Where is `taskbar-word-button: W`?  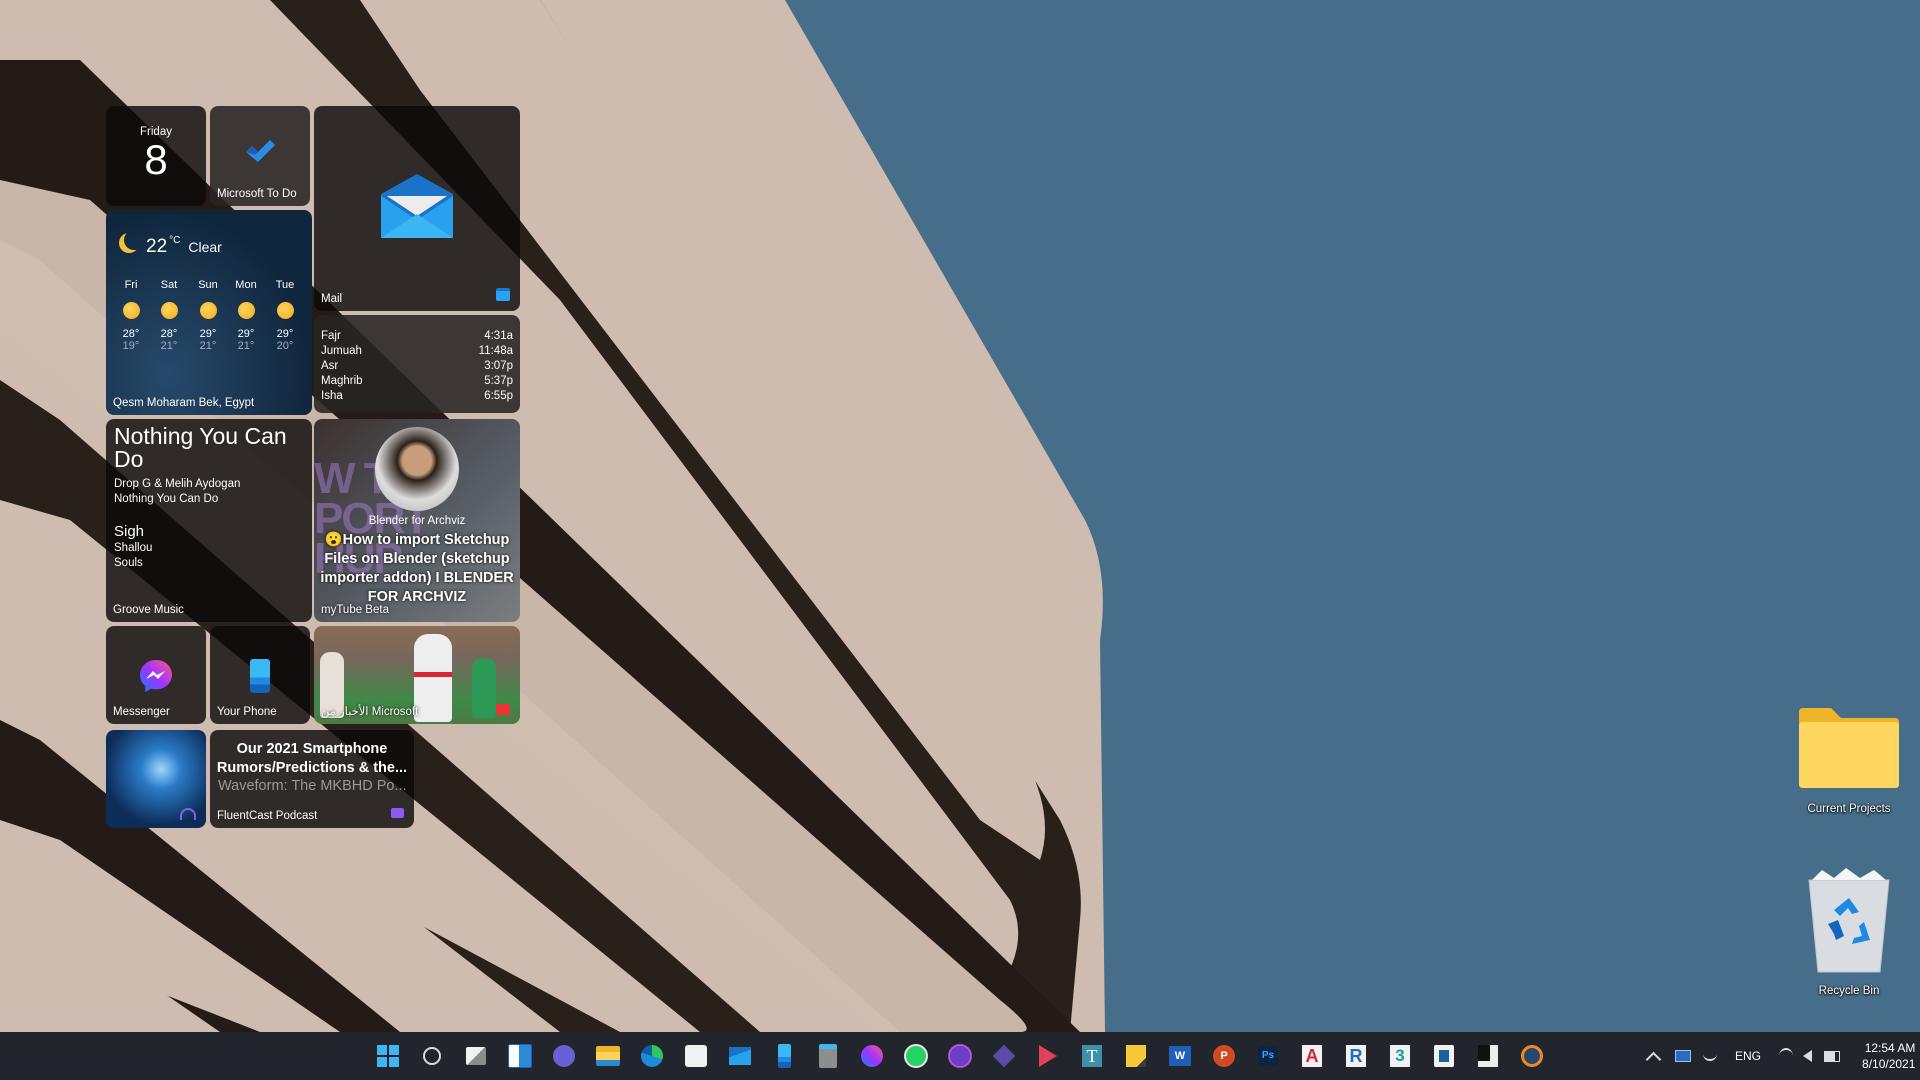 taskbar-word-button: W is located at coordinates (1180, 1056).